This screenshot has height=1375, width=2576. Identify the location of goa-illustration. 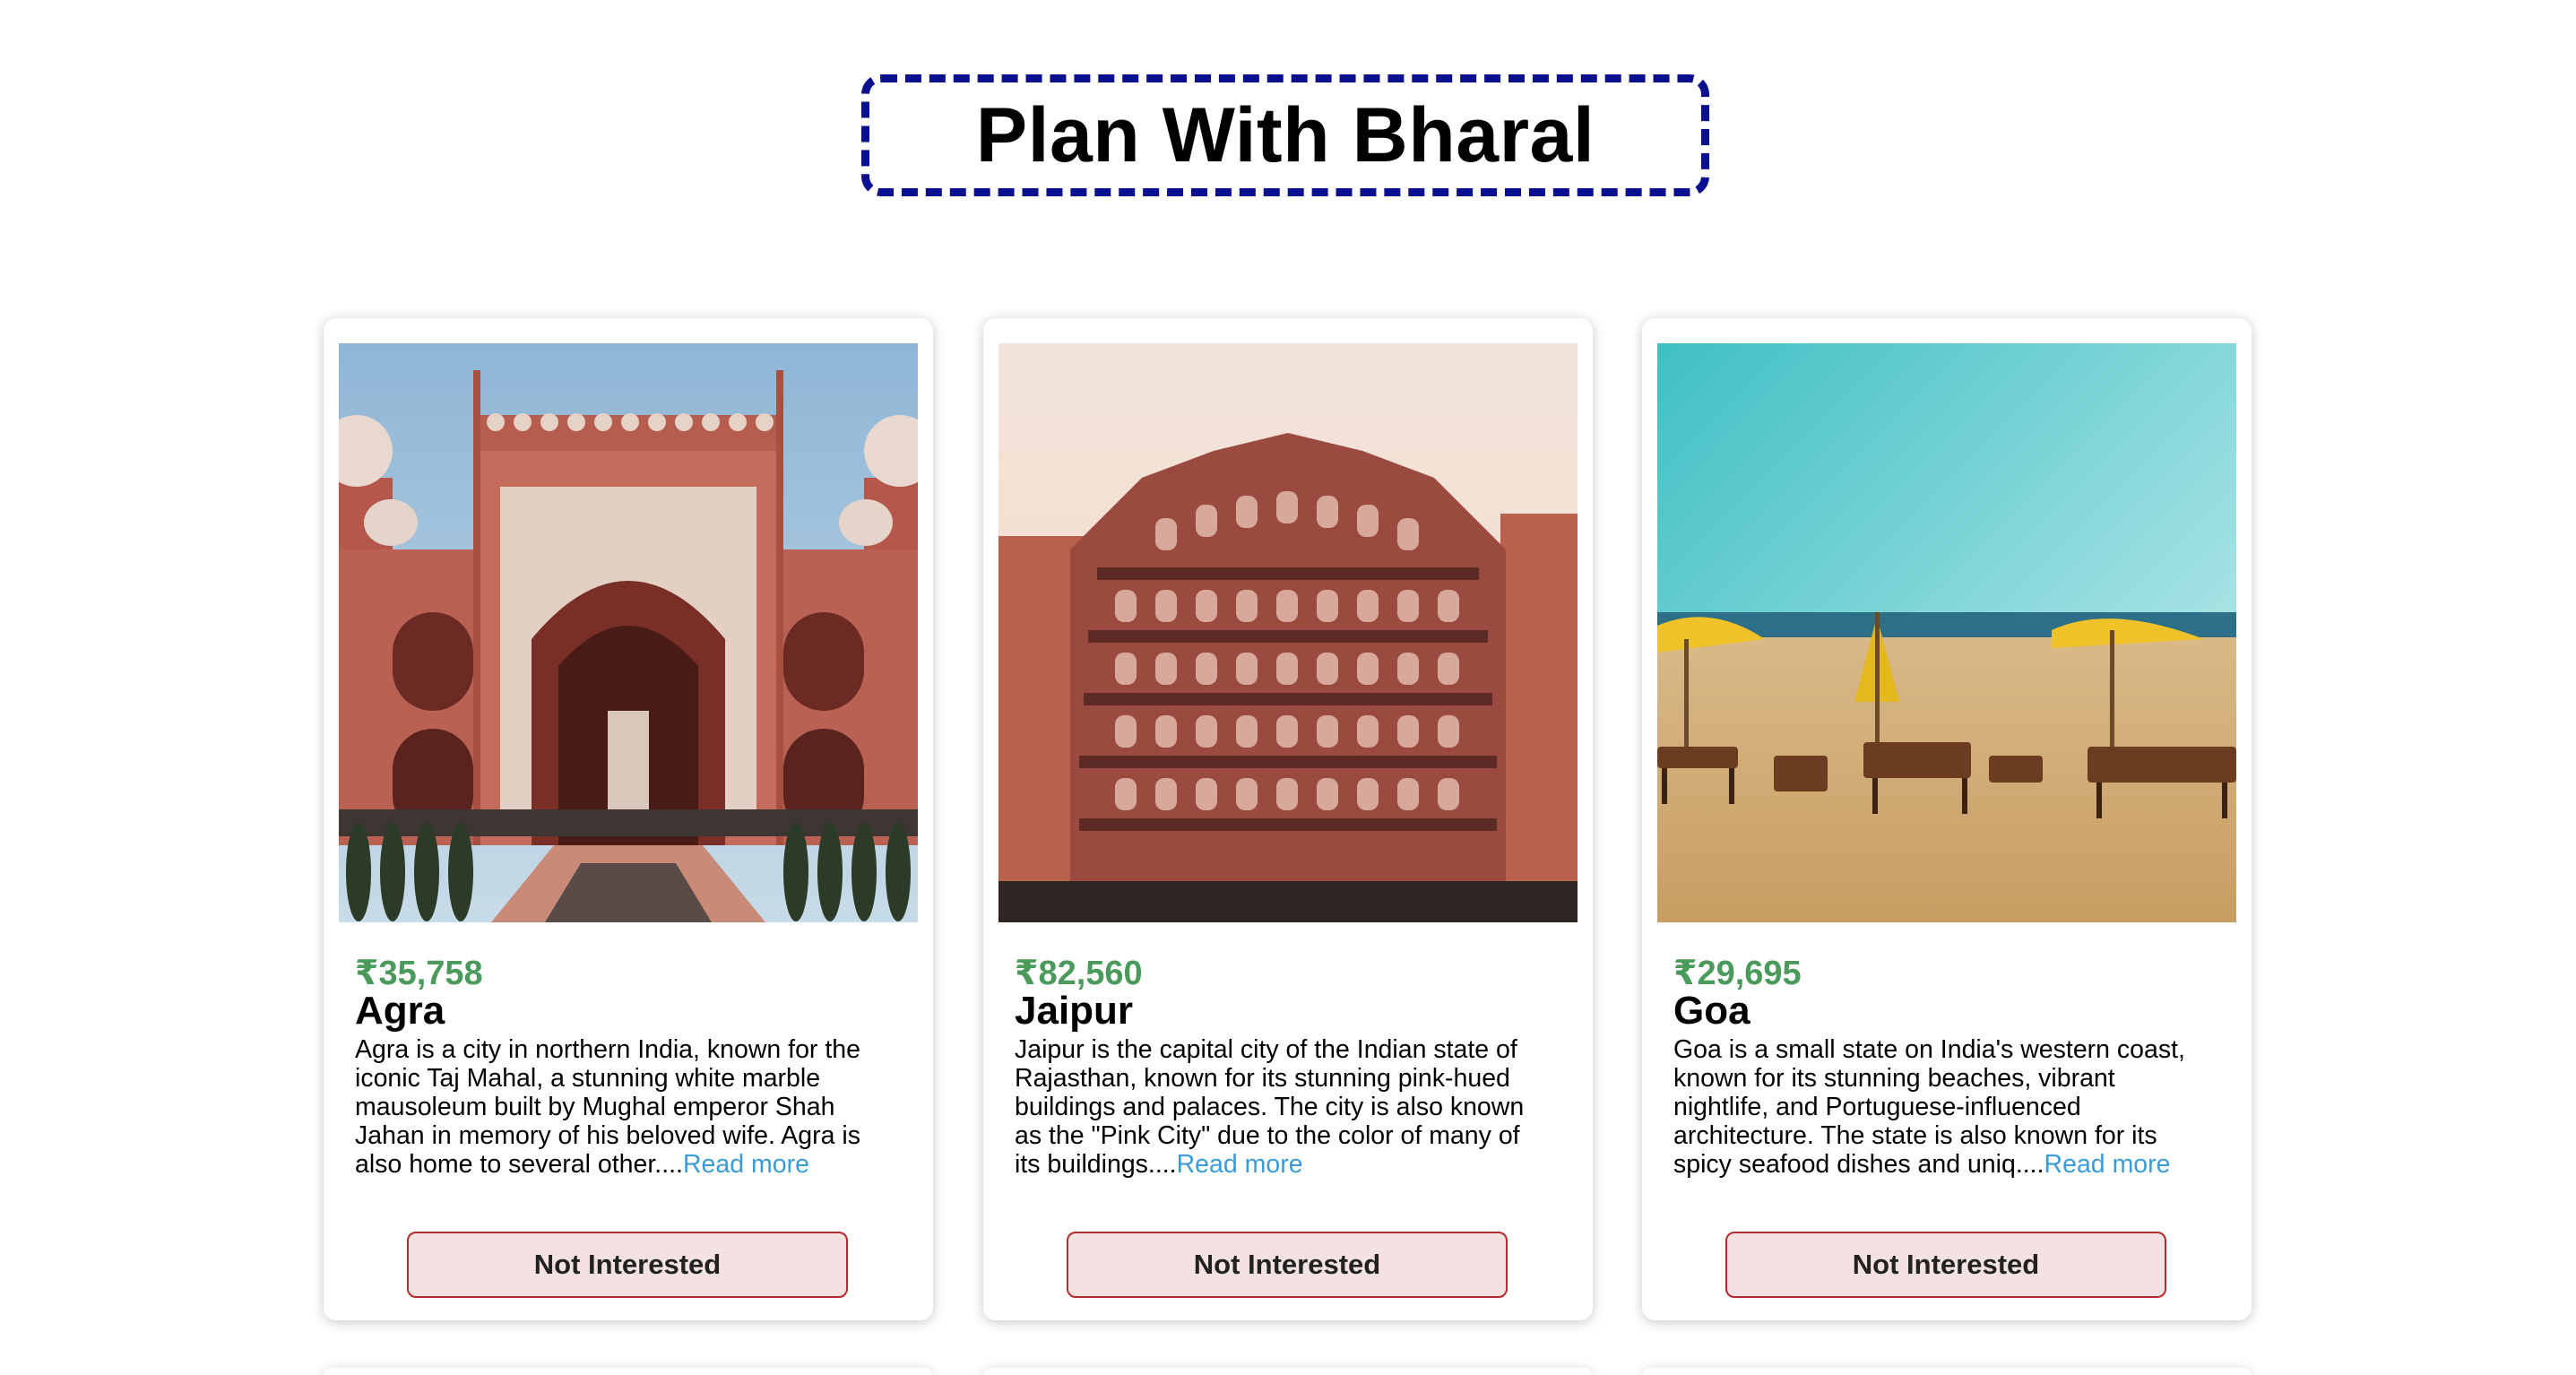
(1946, 632).